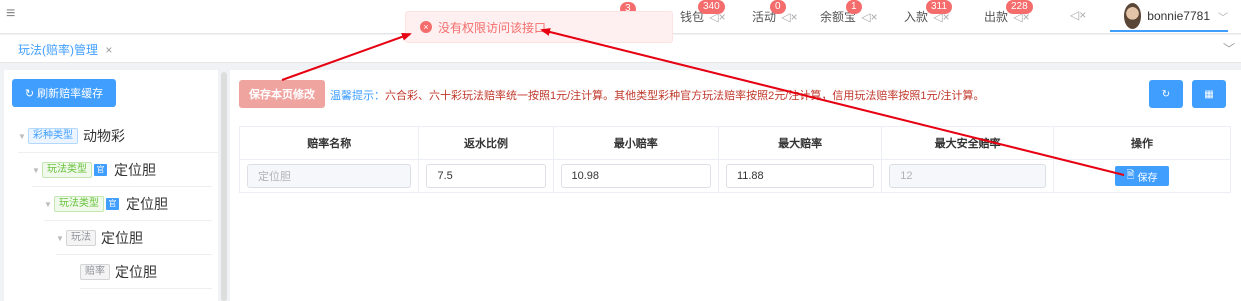 This screenshot has width=1241, height=301. What do you see at coordinates (939, 7) in the screenshot?
I see `deposit-badge: 311` at bounding box center [939, 7].